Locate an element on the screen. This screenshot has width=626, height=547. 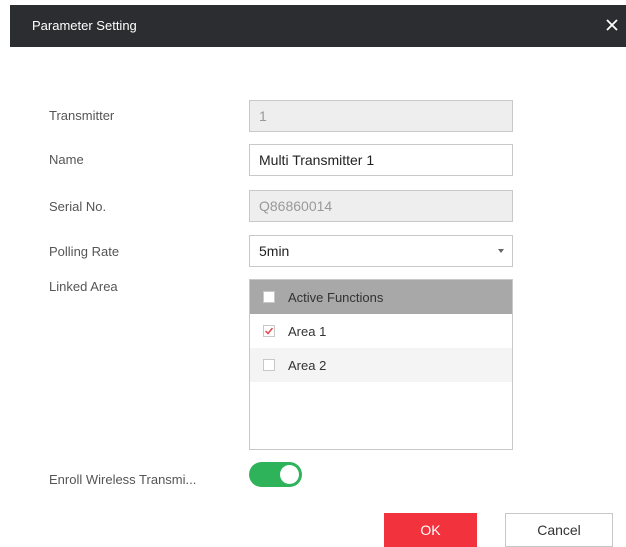
checkmark-icon is located at coordinates (269, 331).